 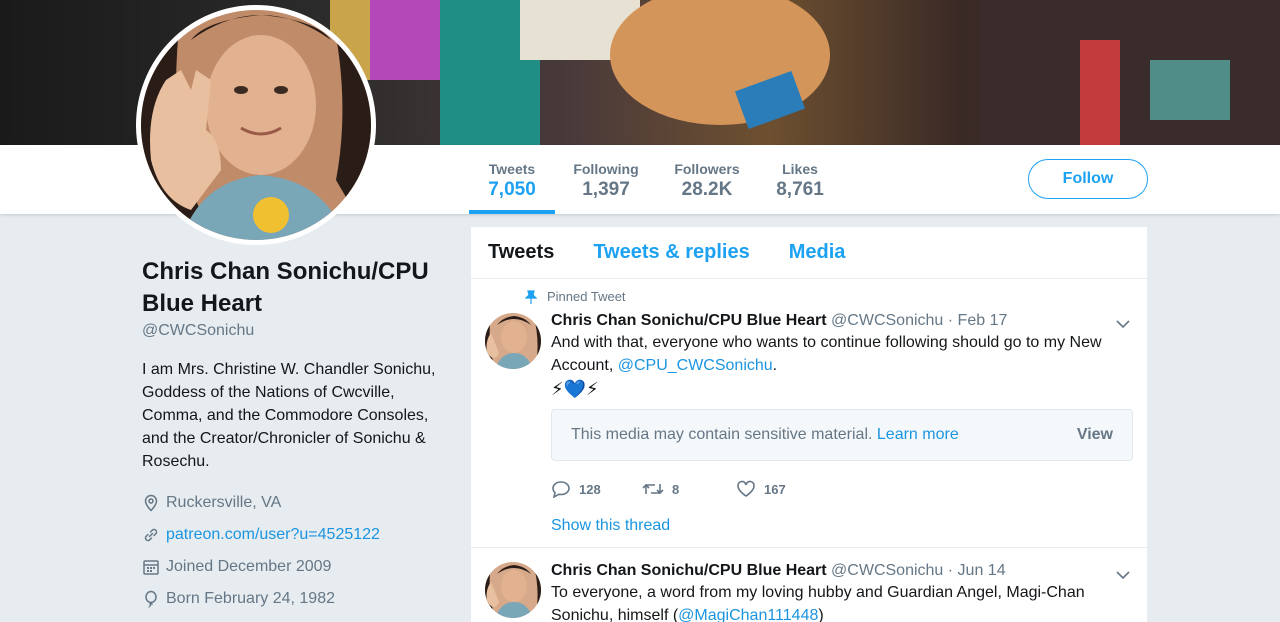 What do you see at coordinates (707, 189) in the screenshot?
I see `stat-value: 28.2K` at bounding box center [707, 189].